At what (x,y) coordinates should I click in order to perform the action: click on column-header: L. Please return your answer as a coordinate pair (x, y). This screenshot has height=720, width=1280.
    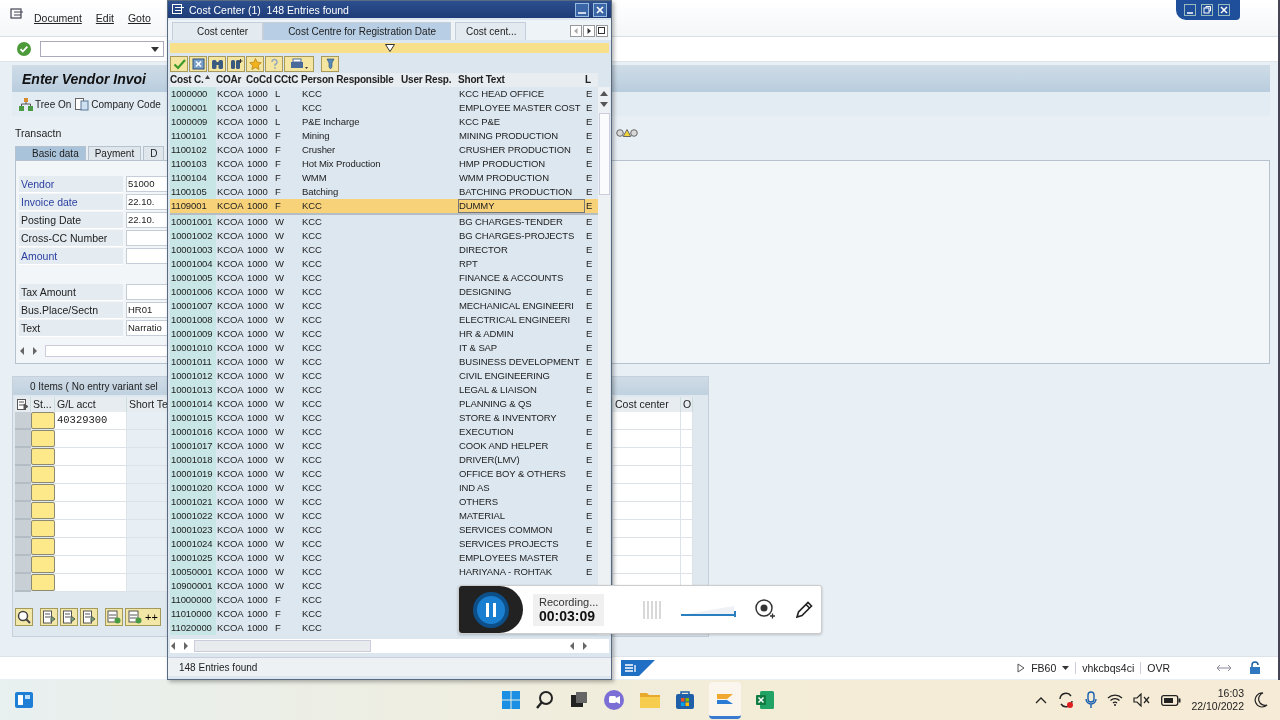
    Looking at the image, I should click on (591, 80).